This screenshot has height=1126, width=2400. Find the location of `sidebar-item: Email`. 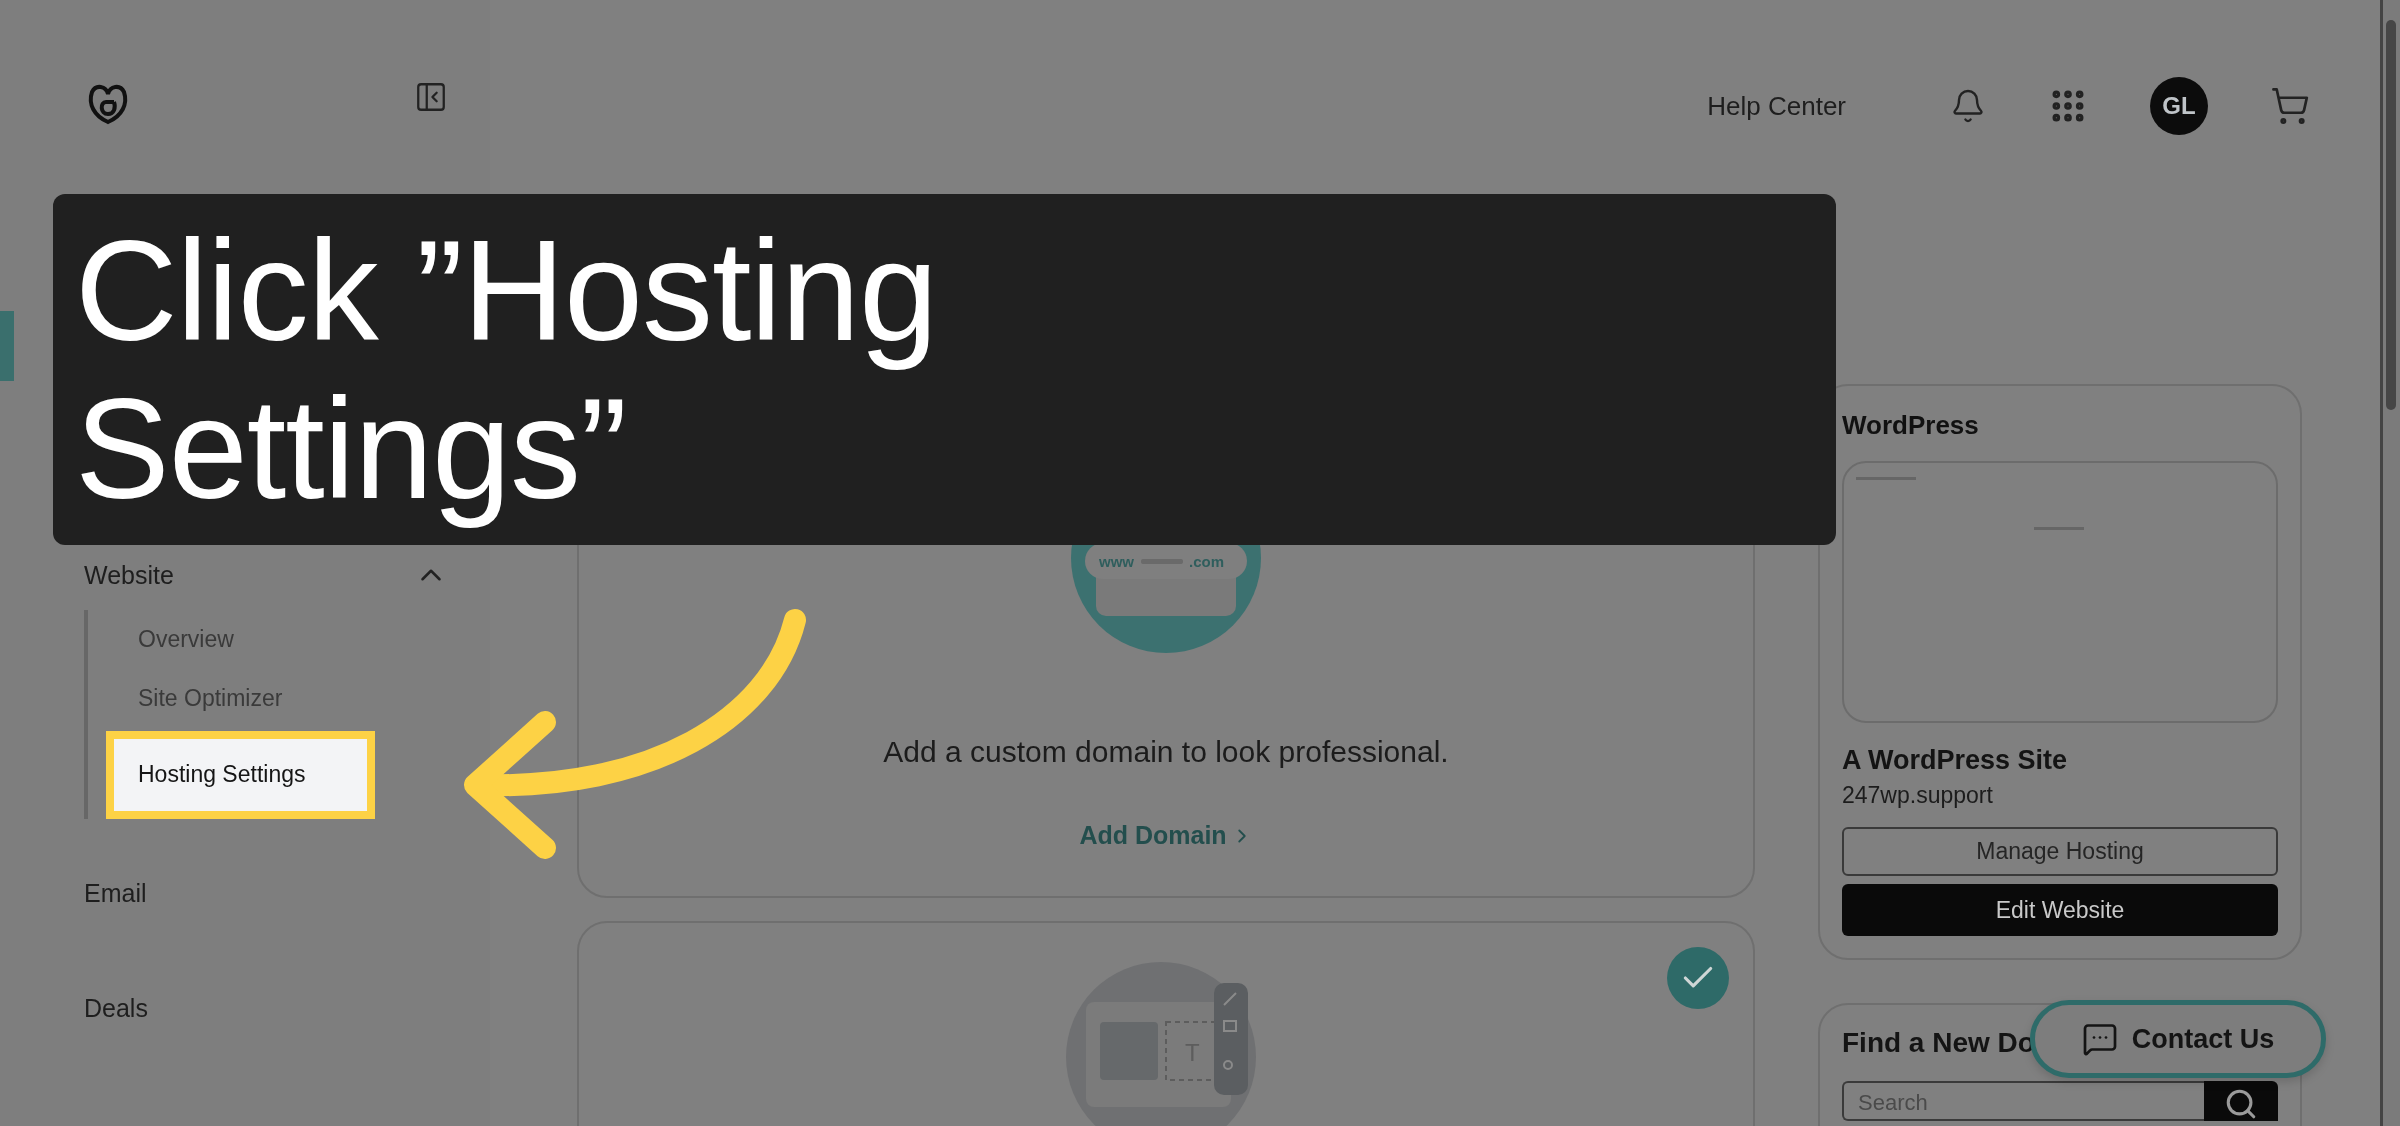

sidebar-item: Email is located at coordinates (287, 893).